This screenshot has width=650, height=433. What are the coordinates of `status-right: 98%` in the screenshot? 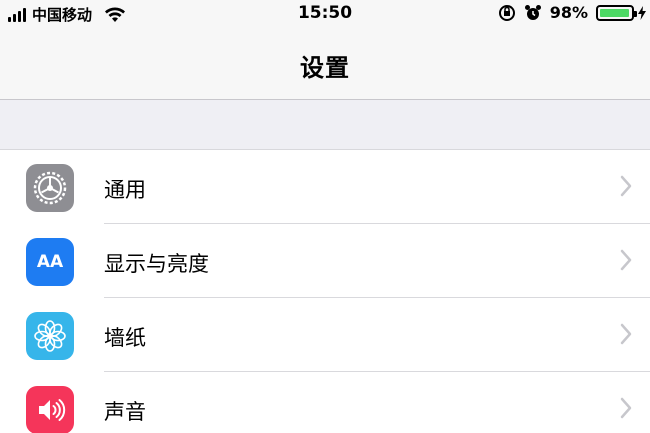 It's located at (572, 12).